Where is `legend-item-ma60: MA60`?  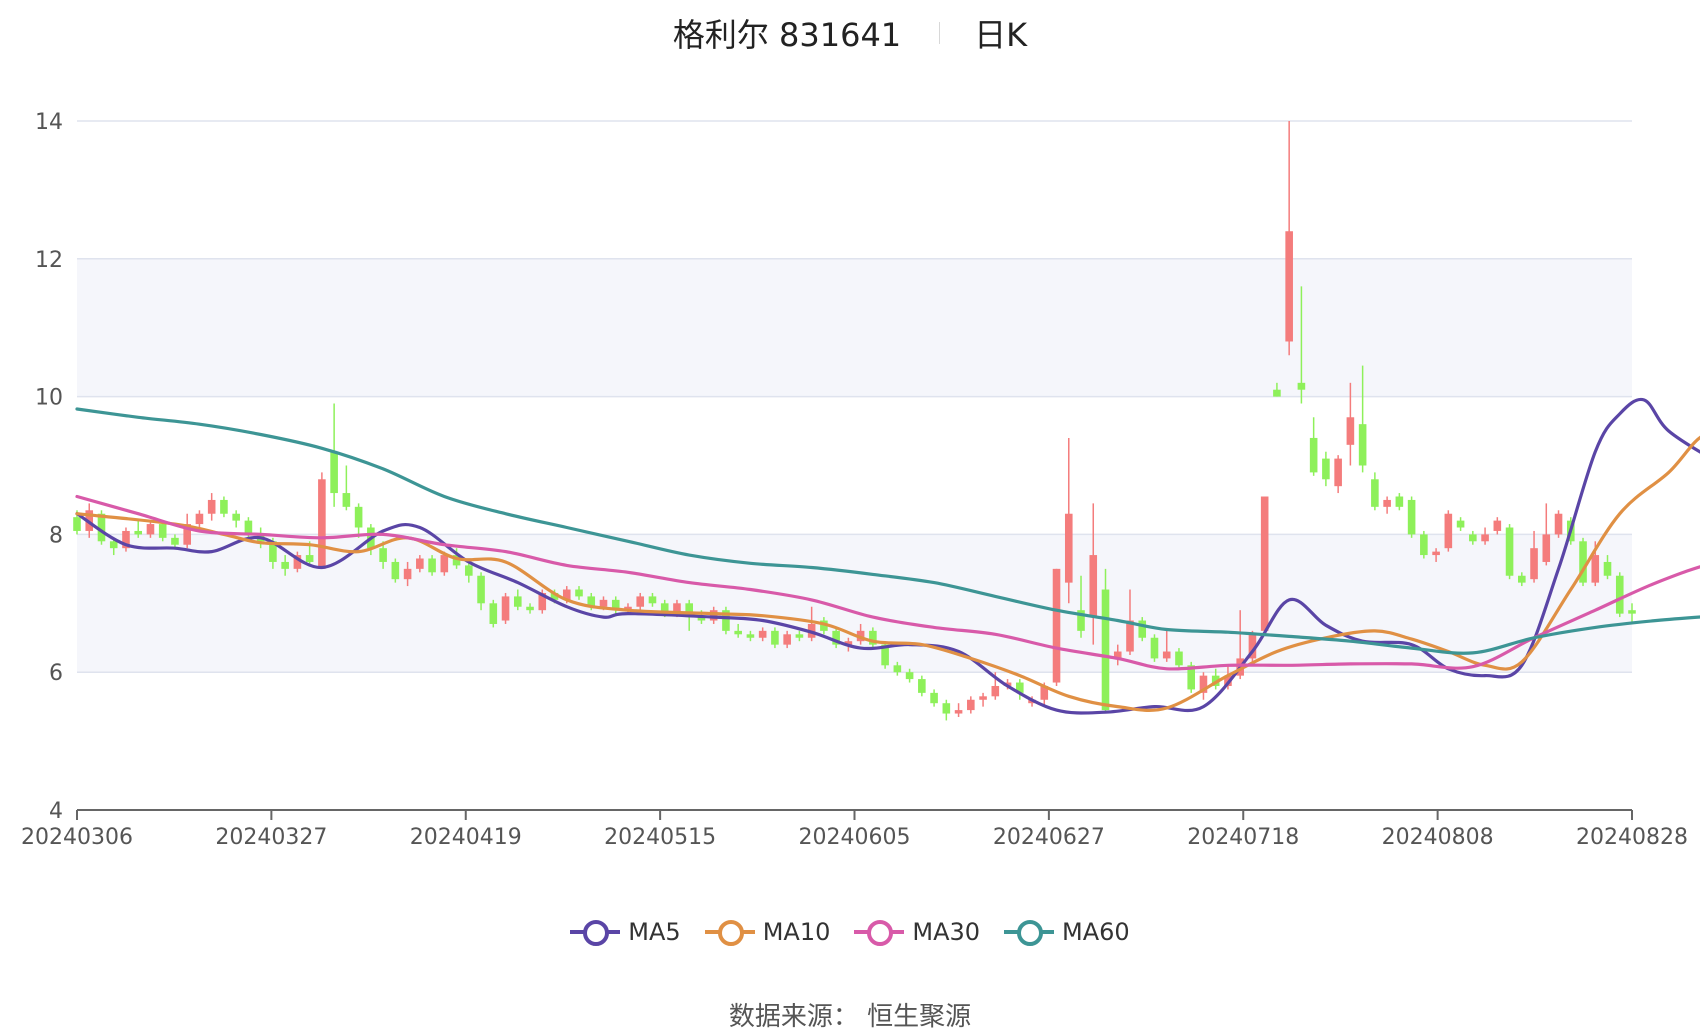 legend-item-ma60: MA60 is located at coordinates (1067, 932).